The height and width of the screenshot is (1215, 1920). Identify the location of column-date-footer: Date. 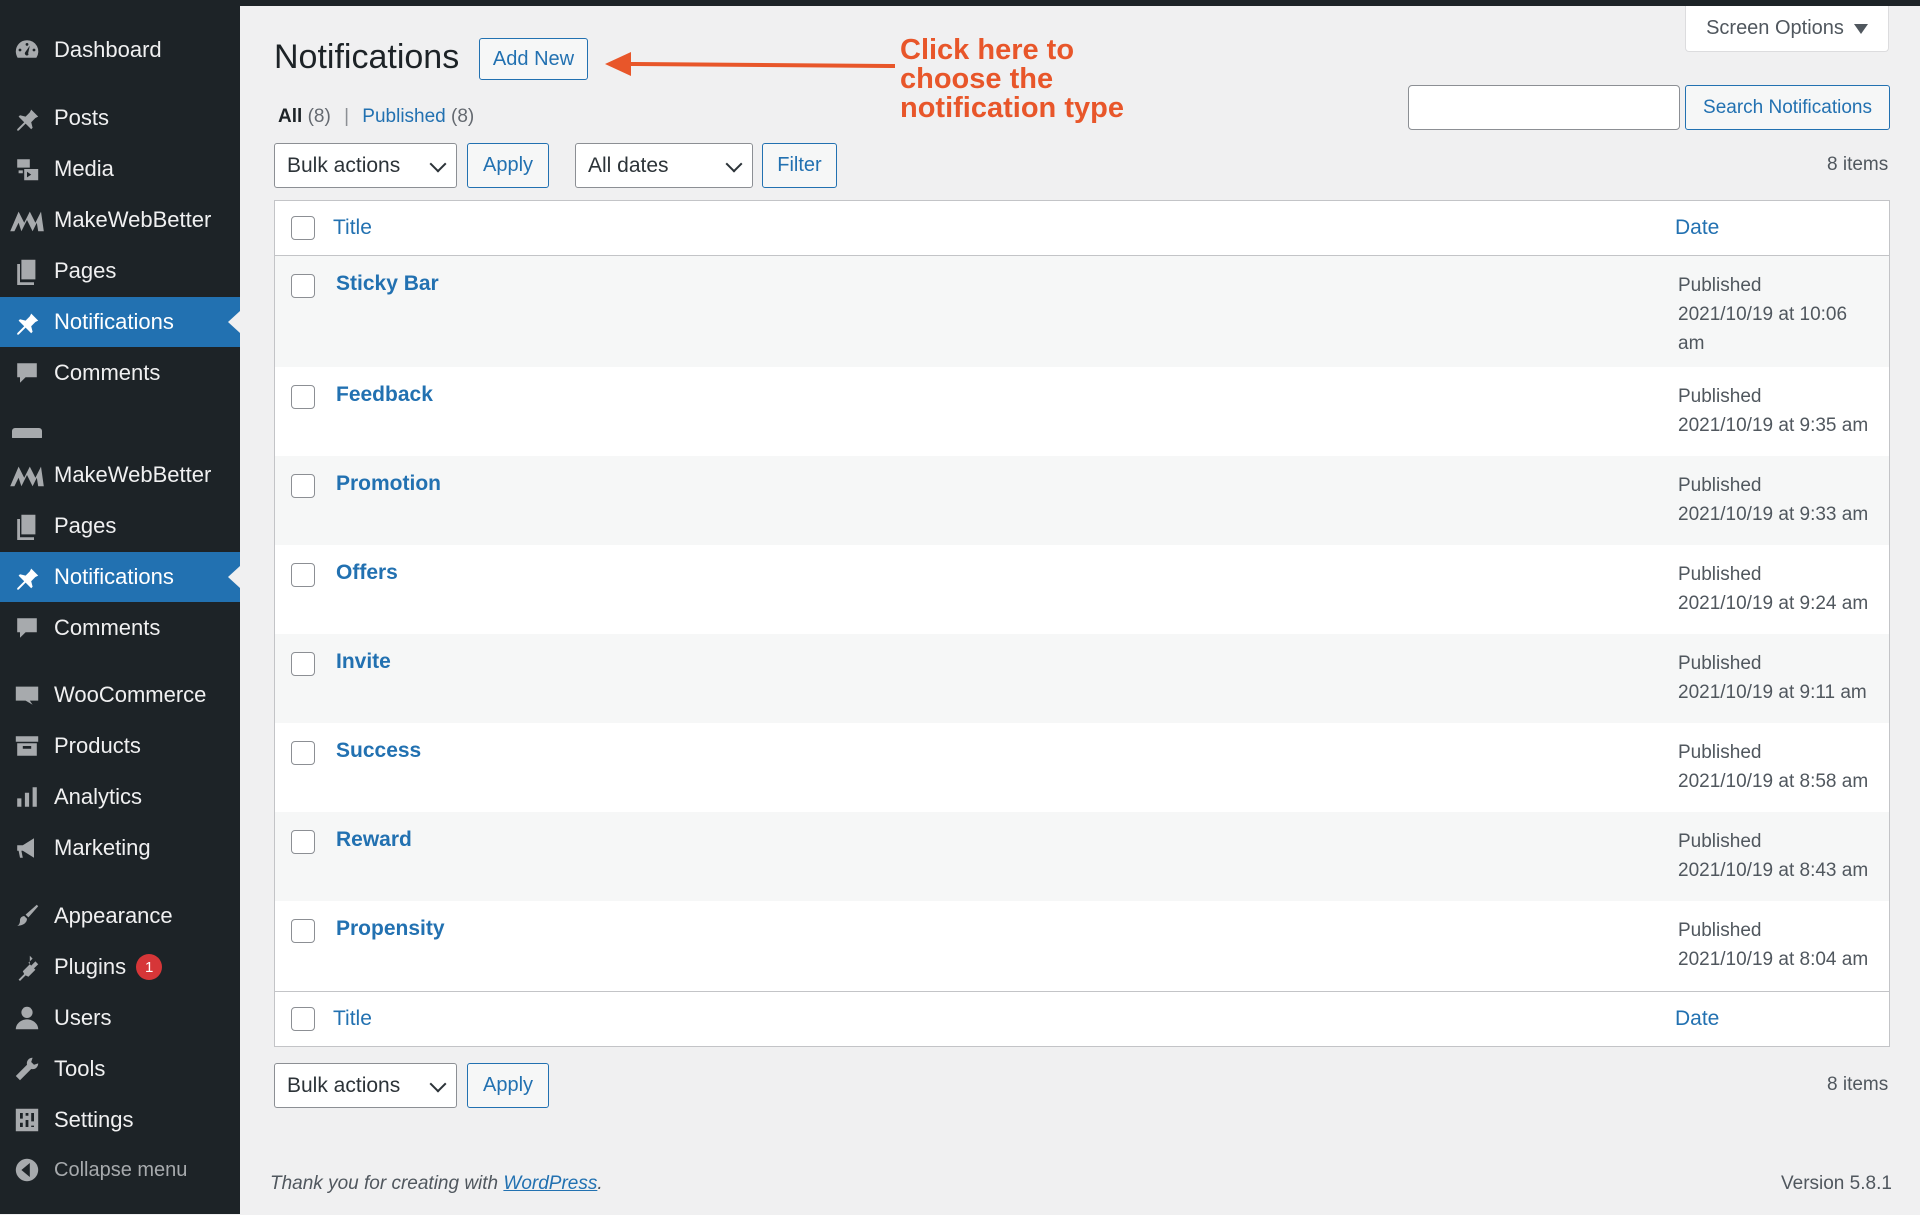
(1697, 1019).